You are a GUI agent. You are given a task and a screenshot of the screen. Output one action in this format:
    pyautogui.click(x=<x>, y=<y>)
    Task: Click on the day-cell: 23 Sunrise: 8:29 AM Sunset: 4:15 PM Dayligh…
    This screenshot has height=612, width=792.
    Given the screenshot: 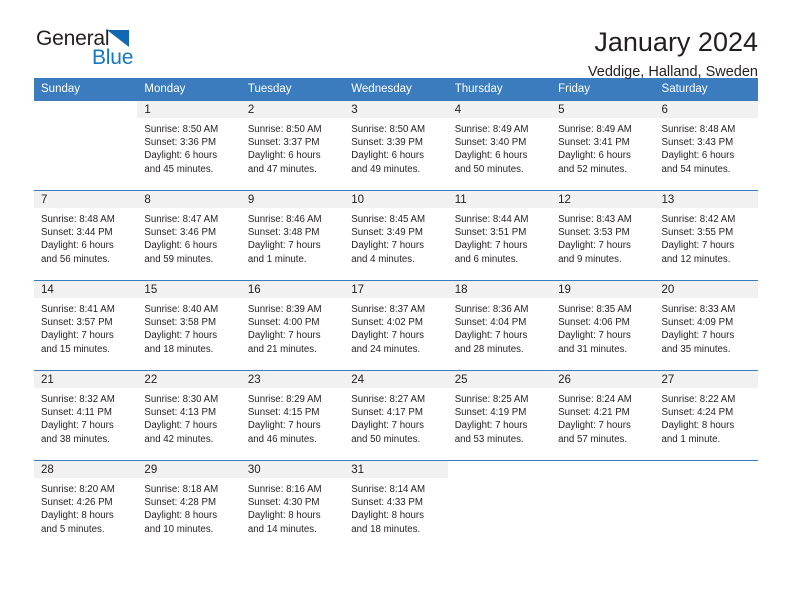 What is the action you would take?
    pyautogui.click(x=292, y=415)
    